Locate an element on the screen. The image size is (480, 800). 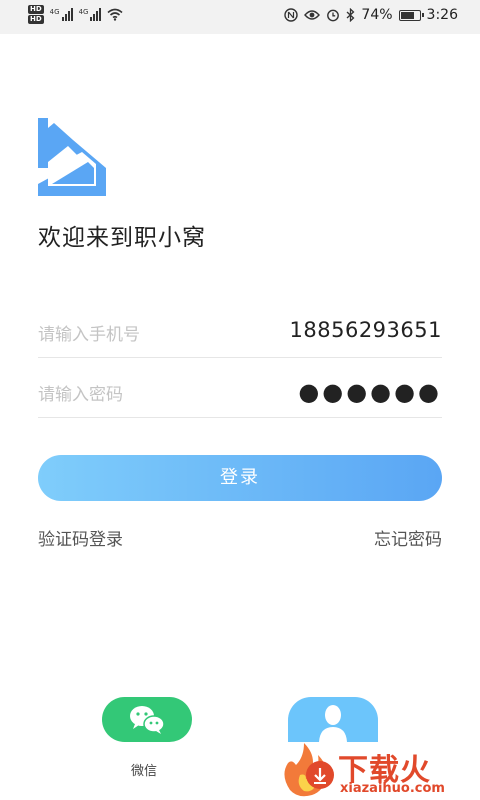
phone-value: 18856293651 is located at coordinates (366, 330).